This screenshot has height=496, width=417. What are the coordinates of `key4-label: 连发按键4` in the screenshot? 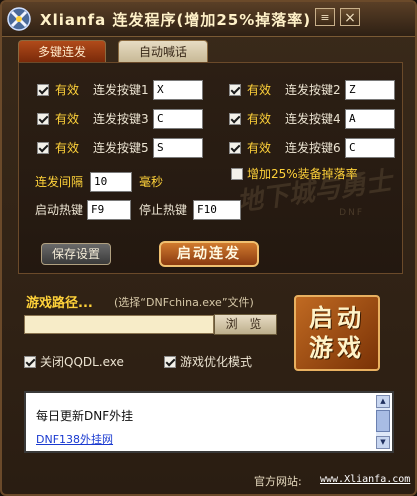 It's located at (313, 119).